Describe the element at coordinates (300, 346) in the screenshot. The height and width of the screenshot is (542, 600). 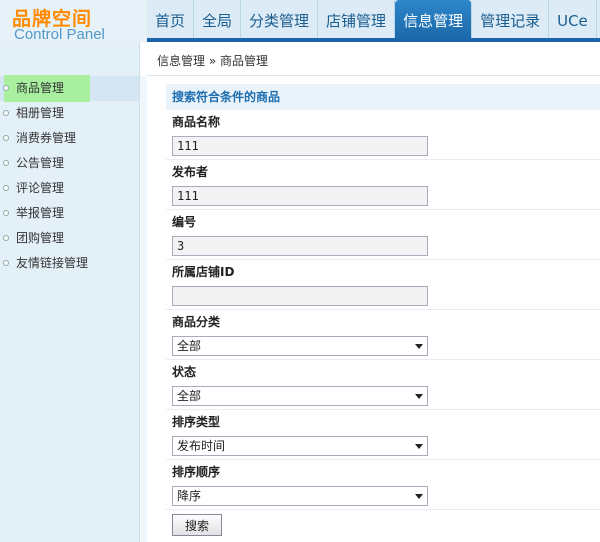
I see `category-select: 全部` at that location.